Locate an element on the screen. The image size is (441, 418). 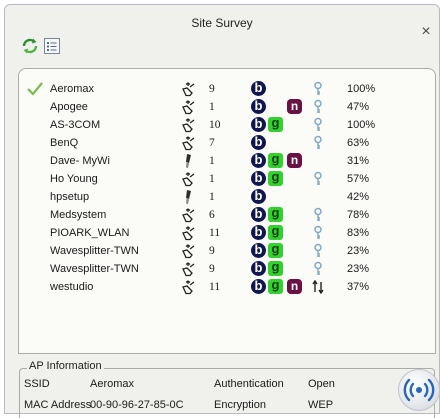
network-channel: 6 is located at coordinates (212, 215).